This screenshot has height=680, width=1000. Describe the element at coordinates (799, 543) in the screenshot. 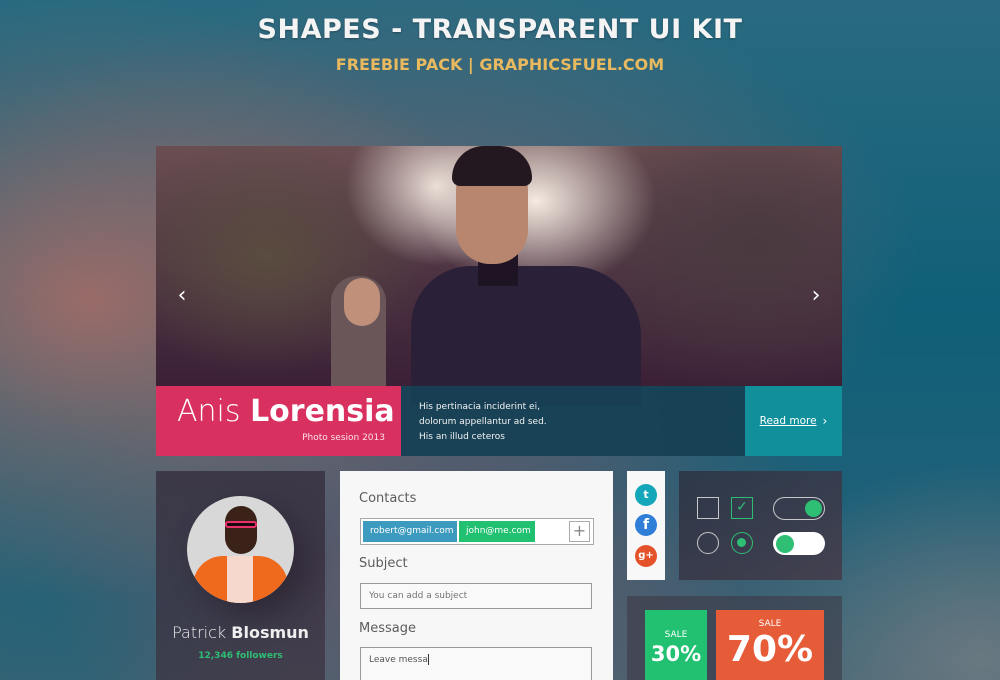

I see `toggle-switch-off` at that location.